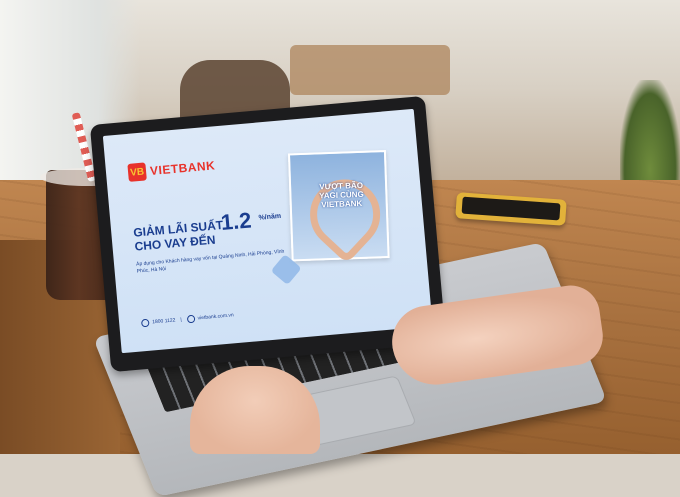  I want to click on vietbank-logo: VB VIETBANK, so click(171, 169).